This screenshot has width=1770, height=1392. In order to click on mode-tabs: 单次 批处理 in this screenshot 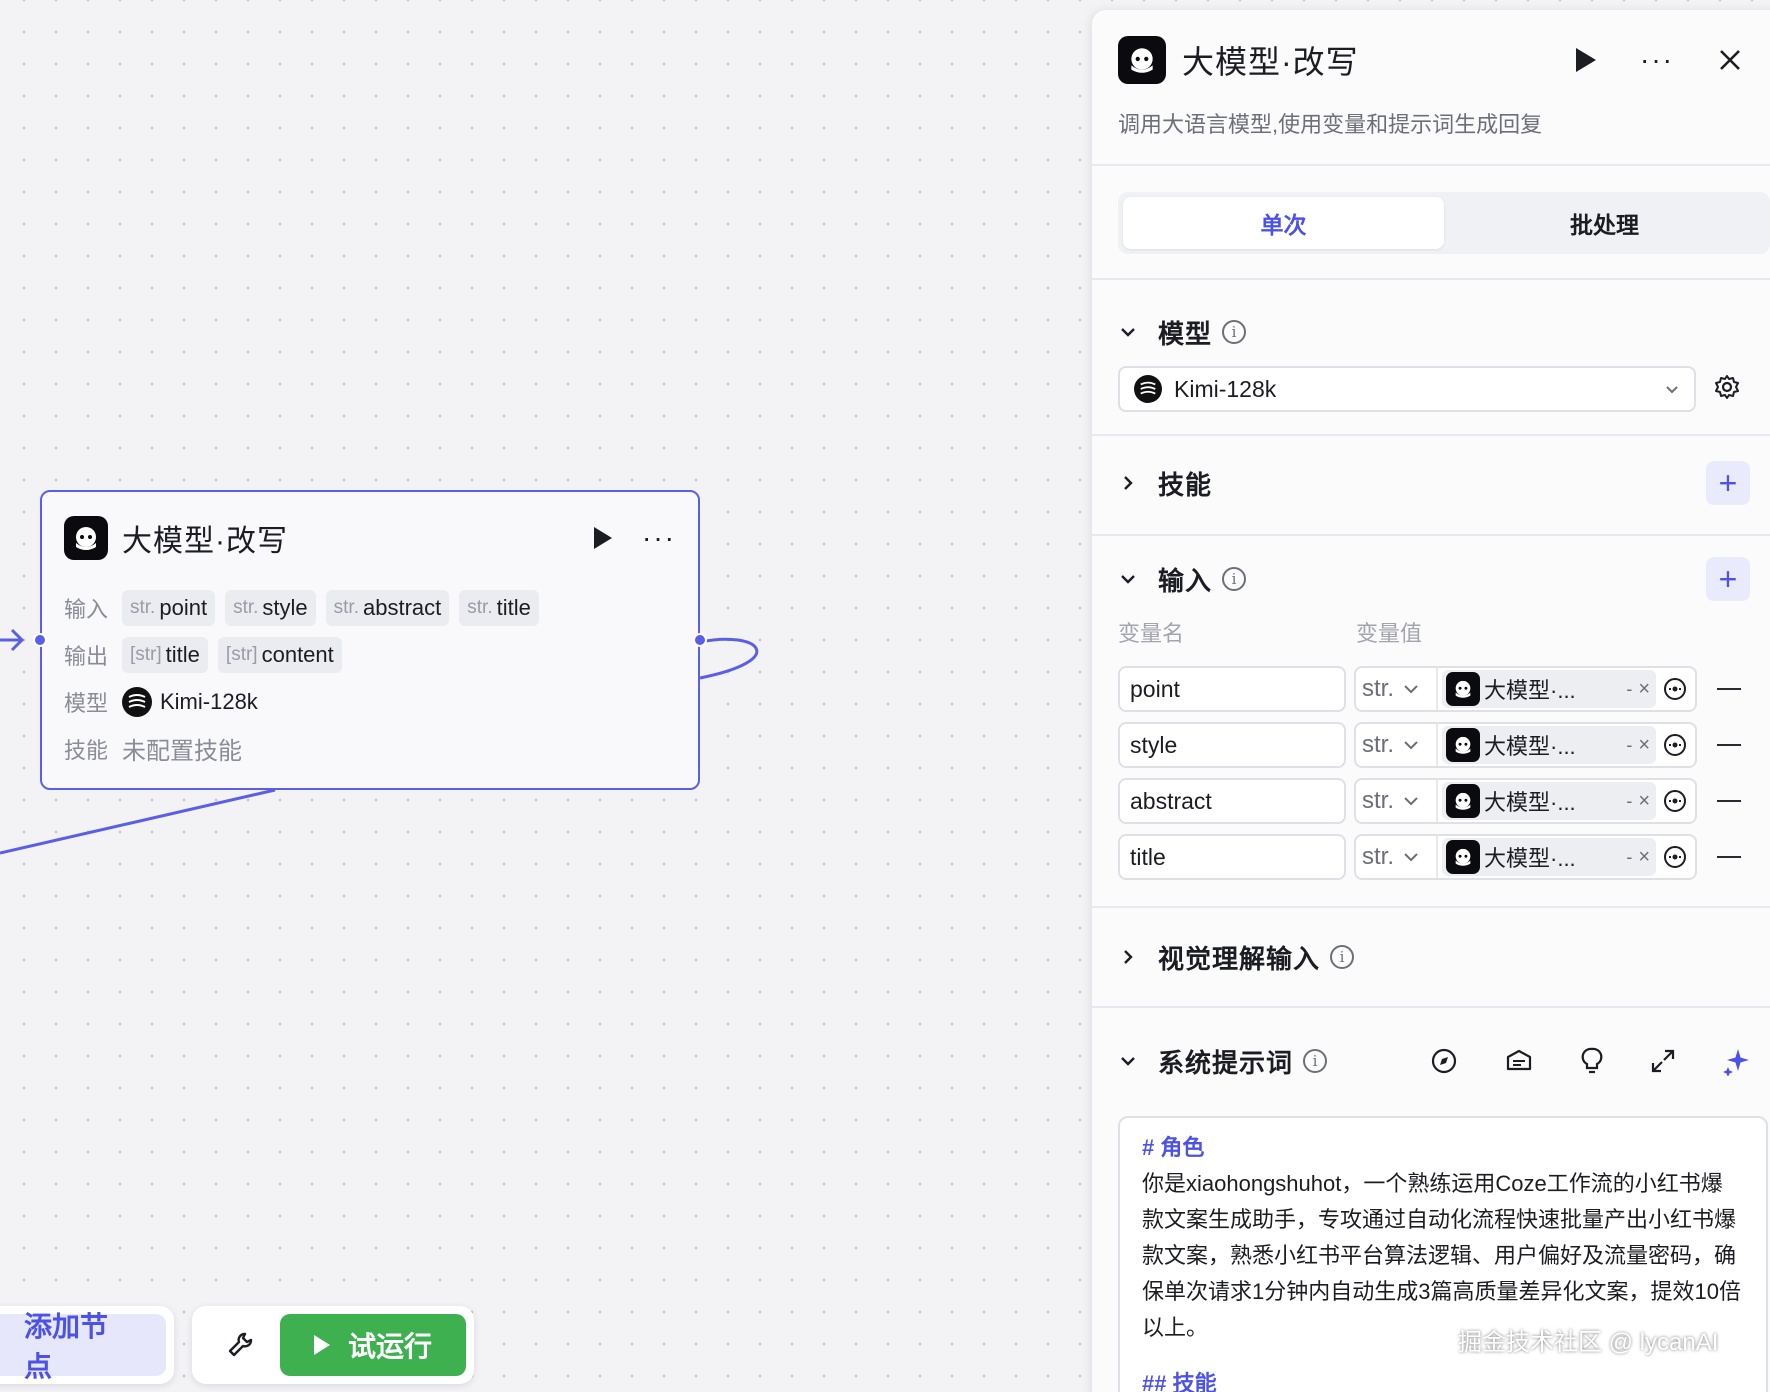, I will do `click(1444, 223)`.